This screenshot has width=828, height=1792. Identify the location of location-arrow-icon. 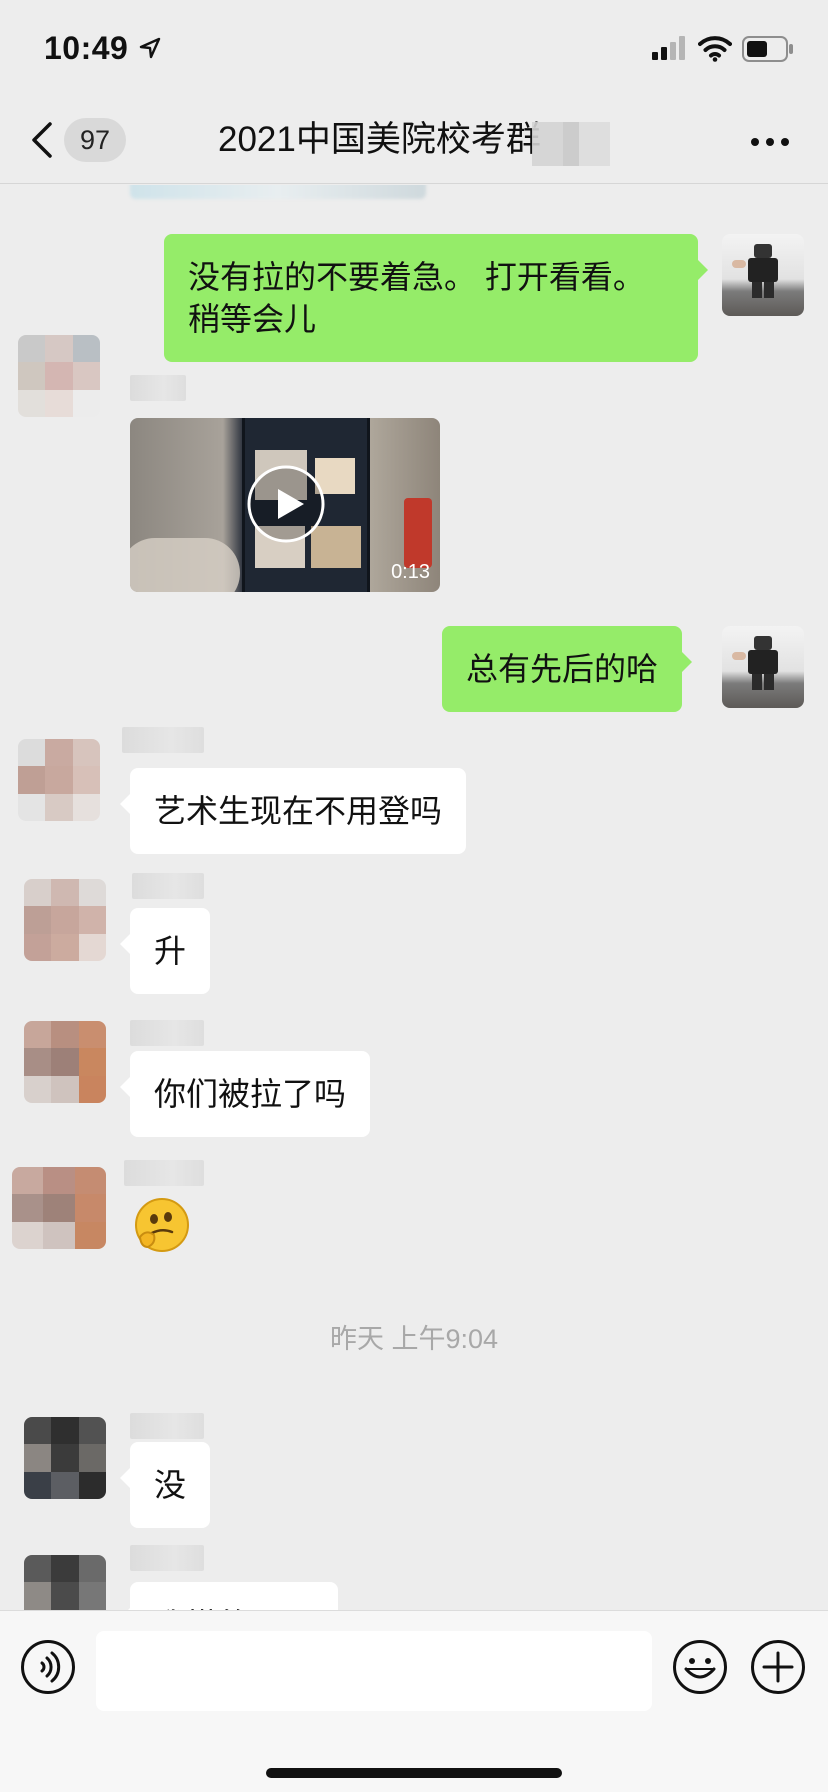
(150, 48).